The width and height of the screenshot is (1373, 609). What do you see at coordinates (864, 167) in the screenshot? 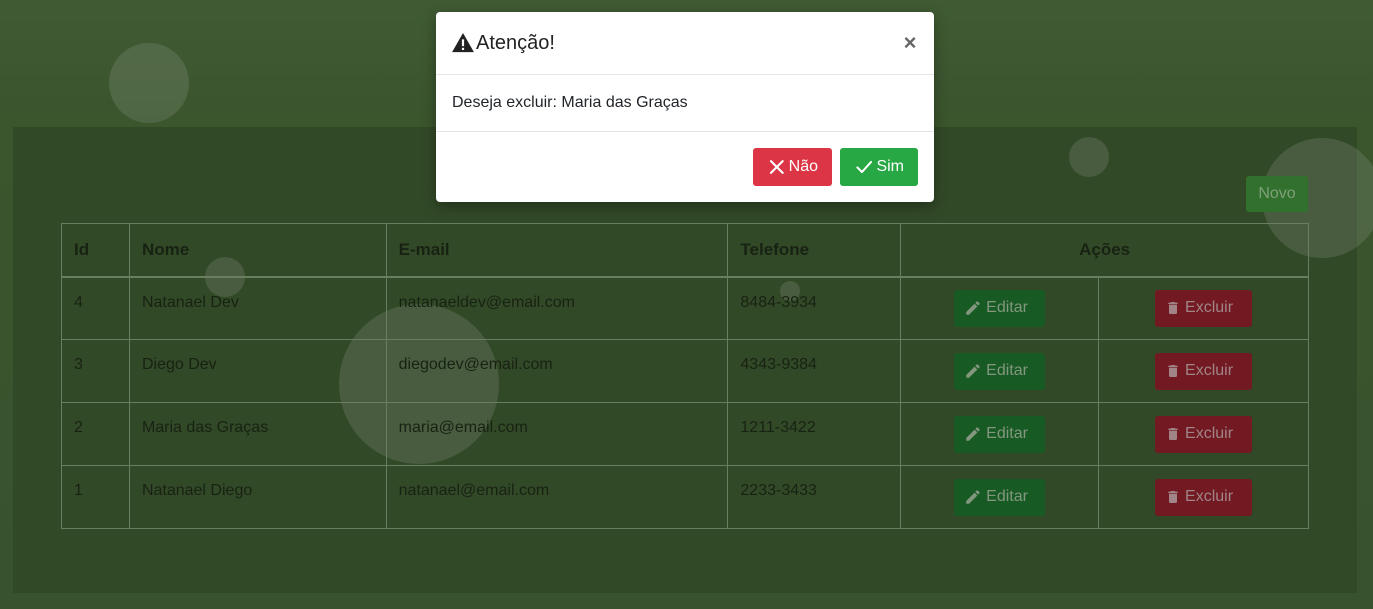
I see `check-icon` at bounding box center [864, 167].